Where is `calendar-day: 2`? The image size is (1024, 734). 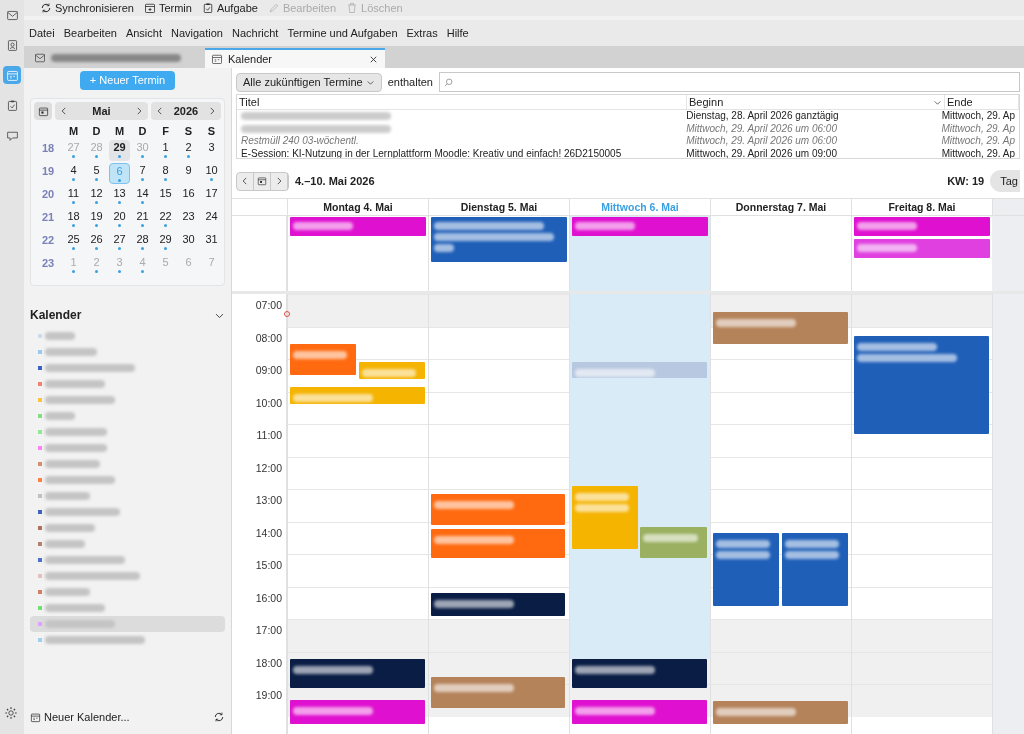
calendar-day: 2 is located at coordinates (188, 150).